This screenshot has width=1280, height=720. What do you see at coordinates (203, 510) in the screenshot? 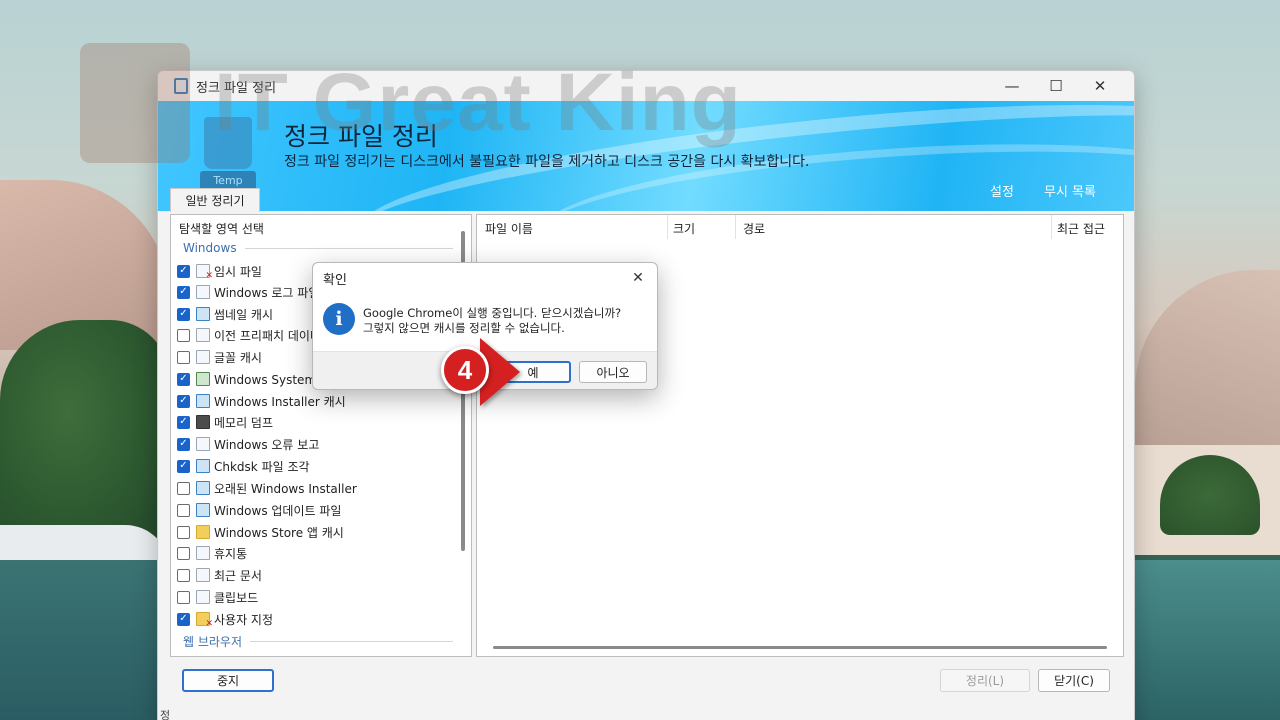
I see `update-icon` at bounding box center [203, 510].